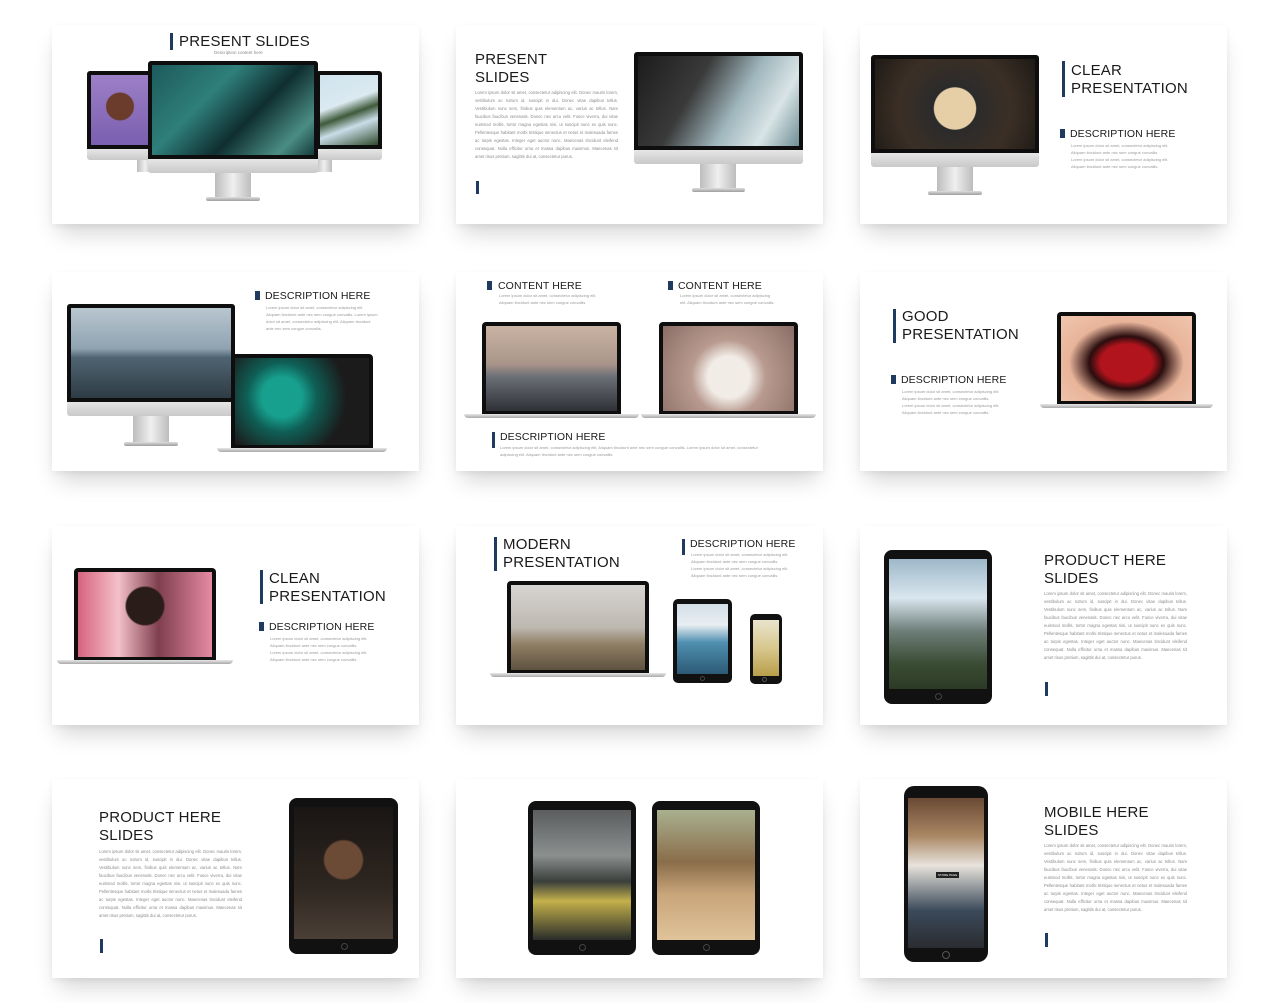  What do you see at coordinates (238, 52) in the screenshot?
I see `slide-subtitle: Description content here` at bounding box center [238, 52].